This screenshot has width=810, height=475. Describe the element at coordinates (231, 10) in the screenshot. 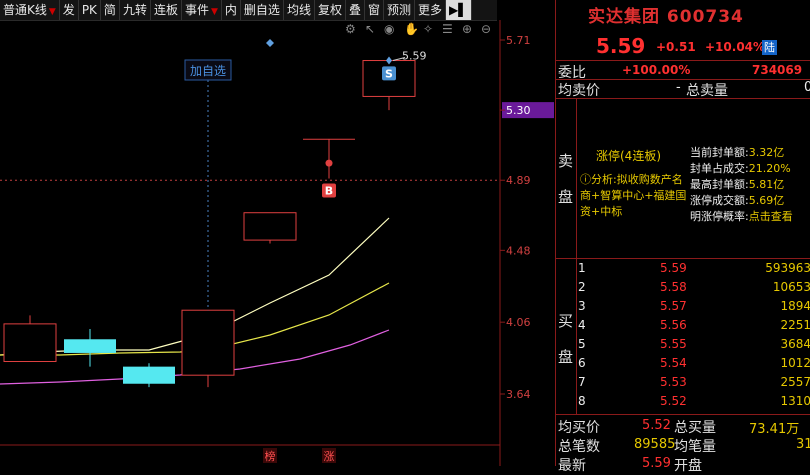

I see `toolbar-nei: 内` at that location.